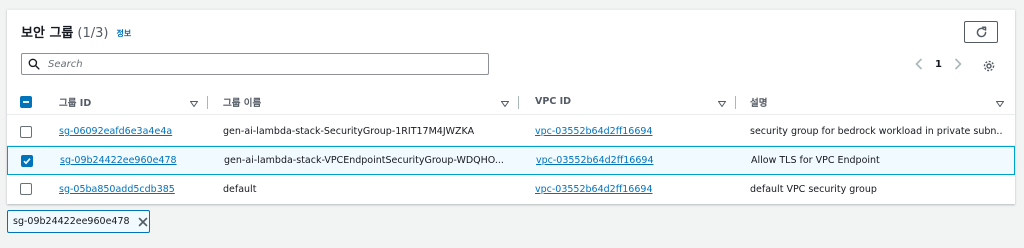 Image resolution: width=1024 pixels, height=248 pixels. I want to click on selection-count: (1/3), so click(93, 33).